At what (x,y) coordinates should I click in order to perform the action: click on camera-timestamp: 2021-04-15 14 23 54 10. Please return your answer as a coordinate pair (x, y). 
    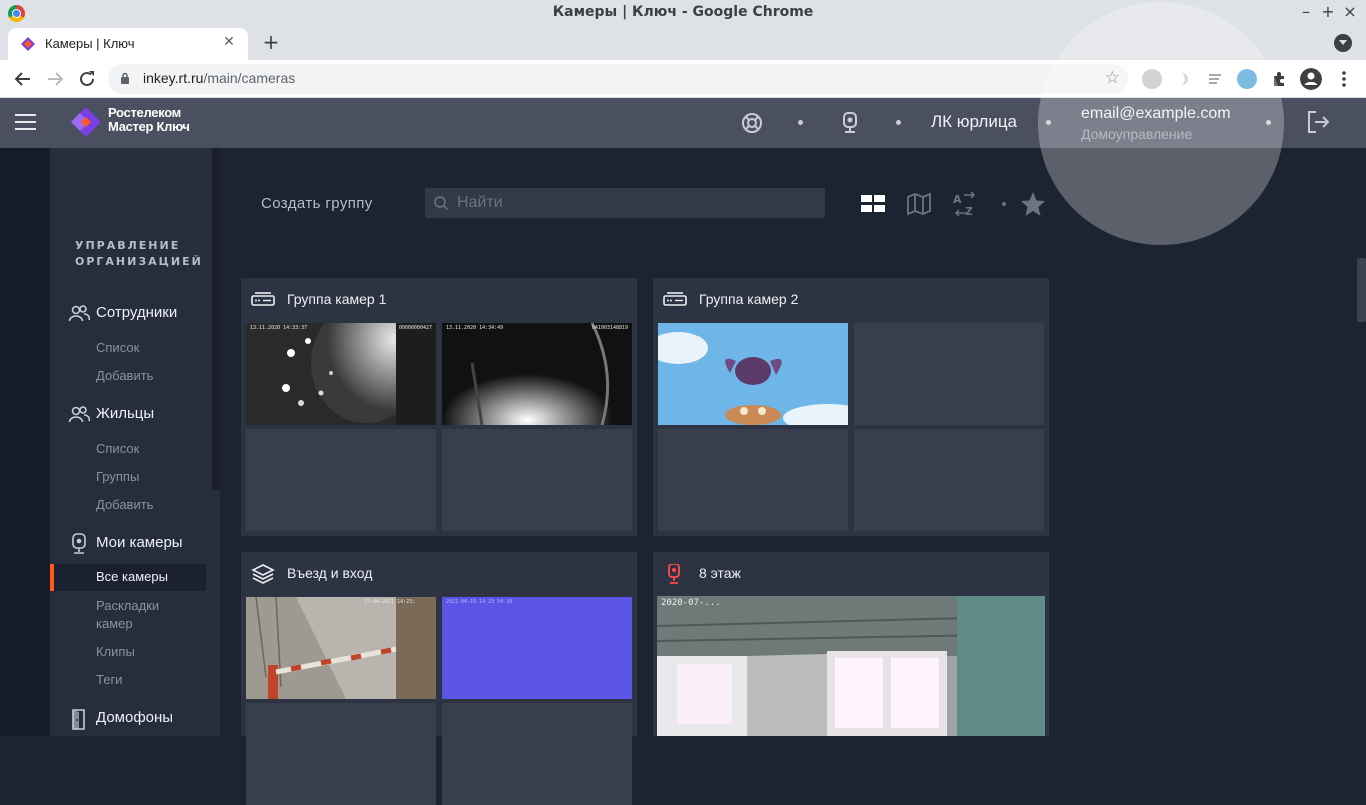
    Looking at the image, I should click on (479, 602).